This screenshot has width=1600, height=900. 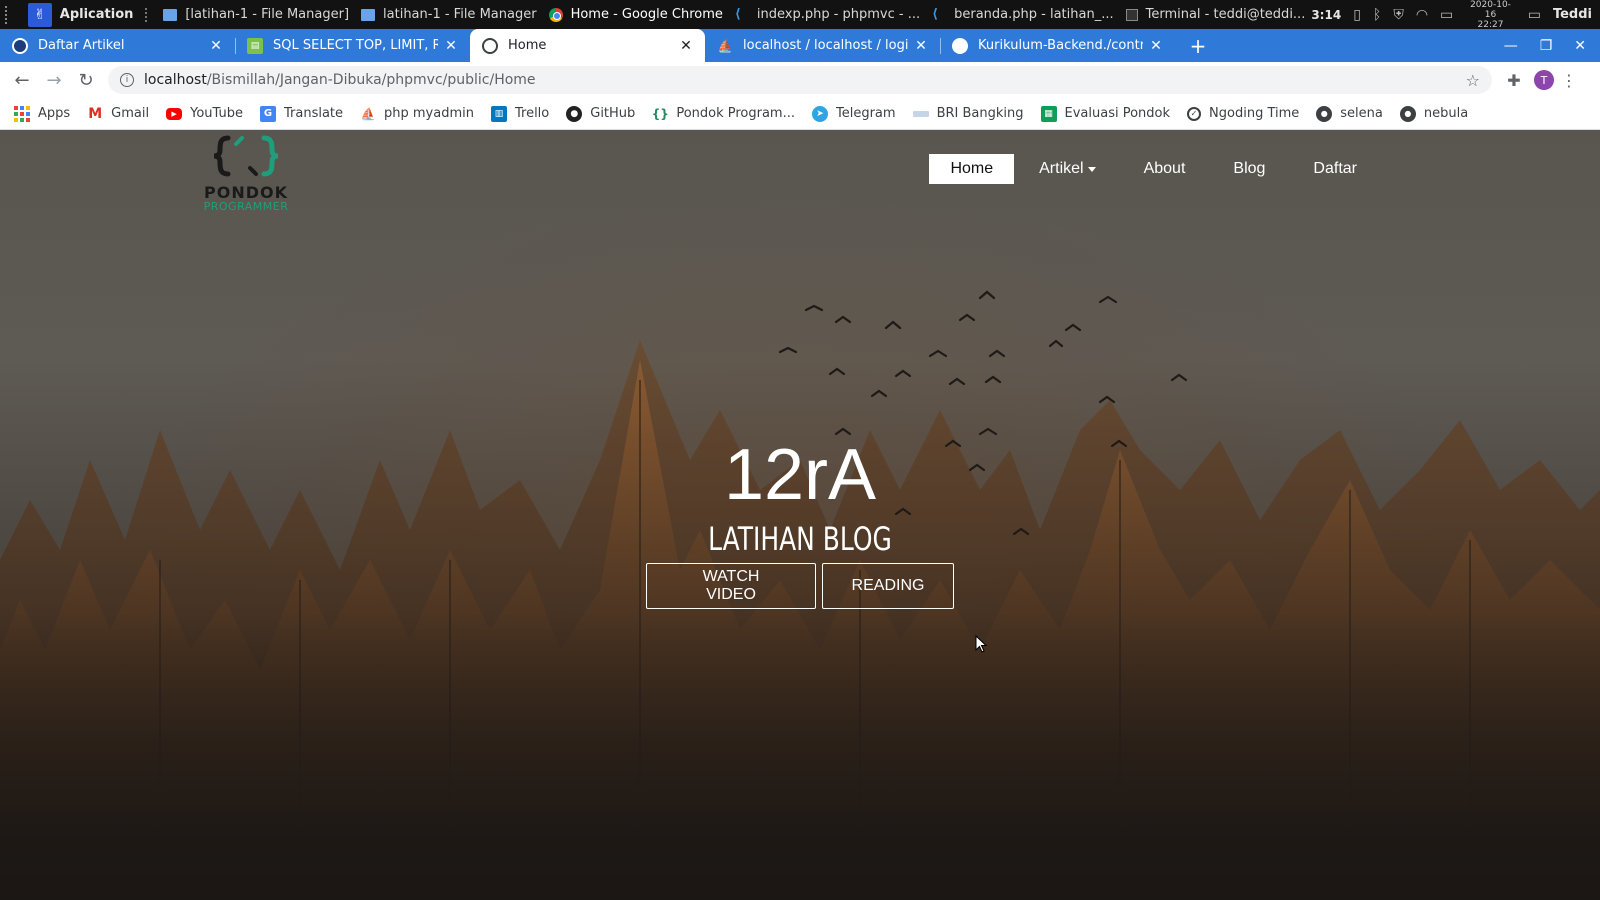 I want to click on sql-icon: ▤, so click(x=255, y=45).